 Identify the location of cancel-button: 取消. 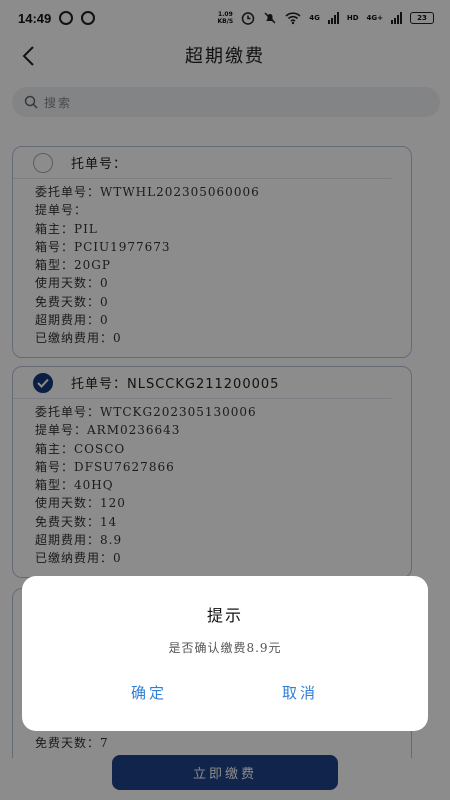
(300, 694).